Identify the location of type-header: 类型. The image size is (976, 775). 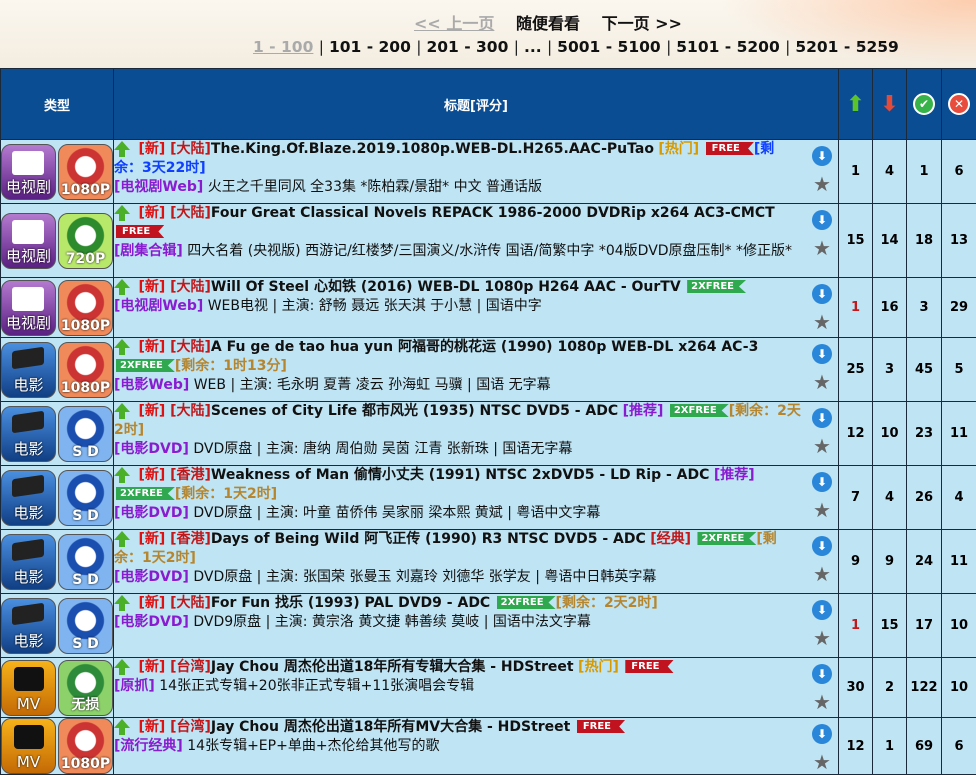
(57, 104).